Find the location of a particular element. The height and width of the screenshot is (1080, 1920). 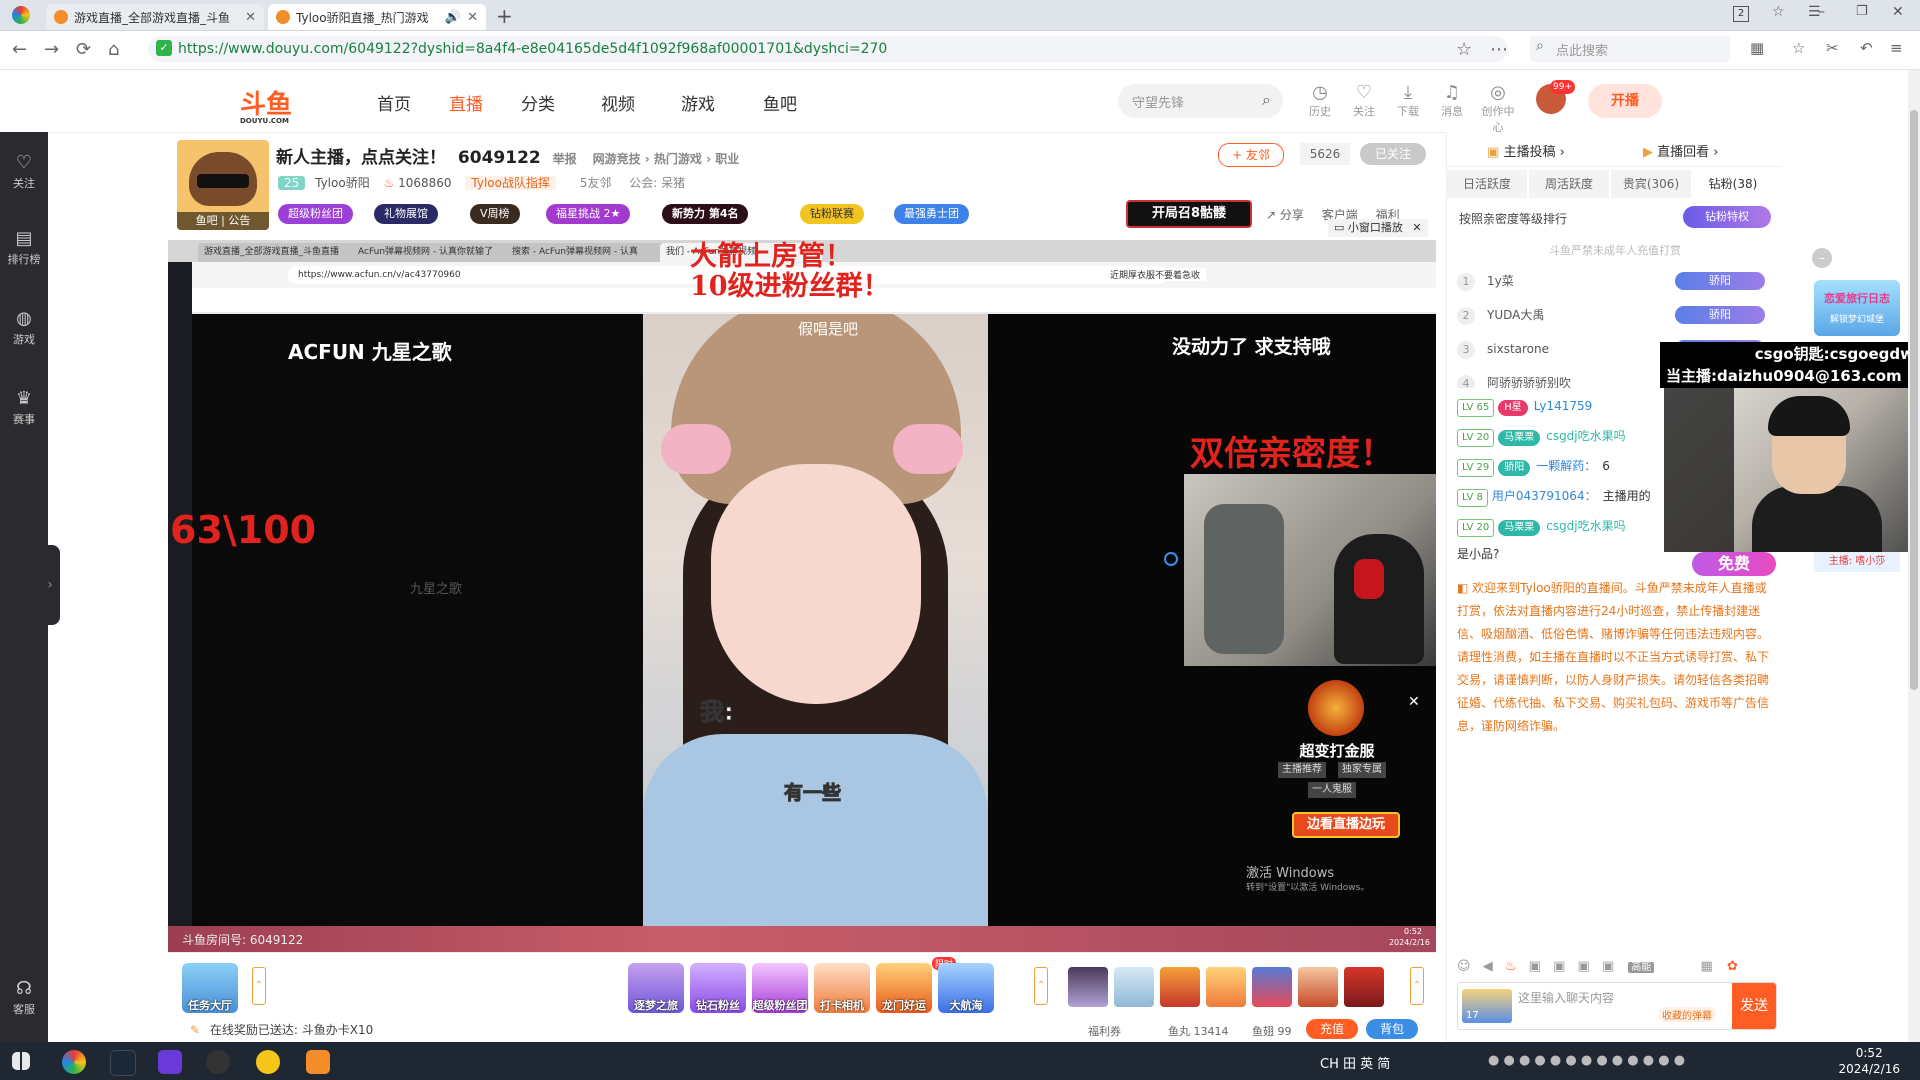

browser-taskbar-icon is located at coordinates (74, 1062).